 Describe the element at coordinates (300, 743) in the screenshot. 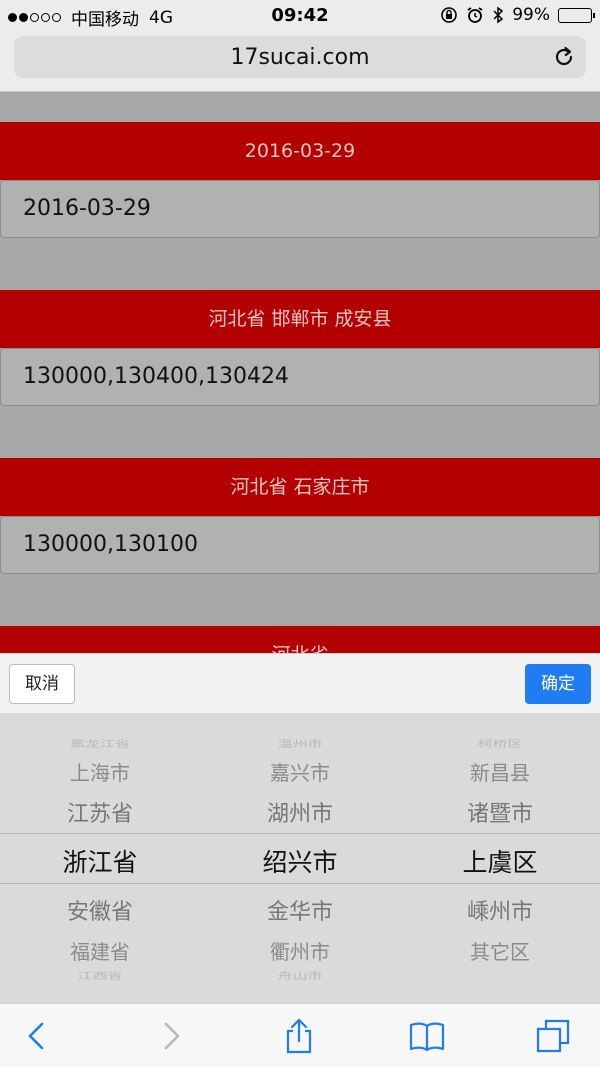

I see `picker-option: 温州市` at that location.